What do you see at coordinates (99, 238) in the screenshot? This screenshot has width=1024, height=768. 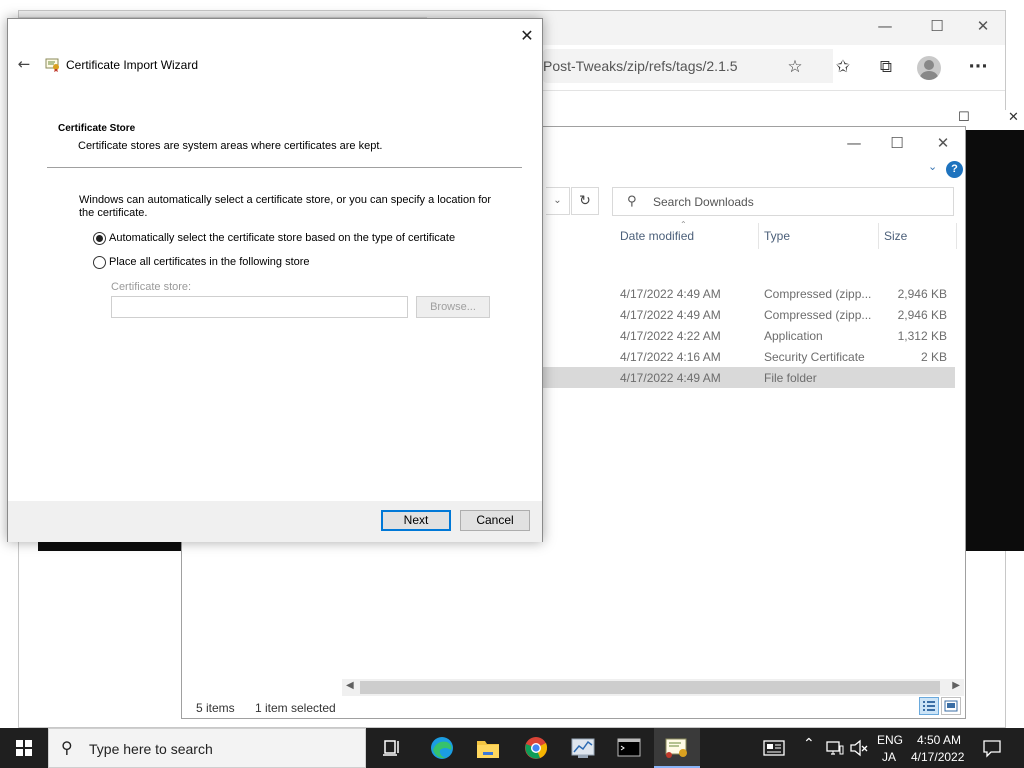 I see `auto-select-store-radio` at bounding box center [99, 238].